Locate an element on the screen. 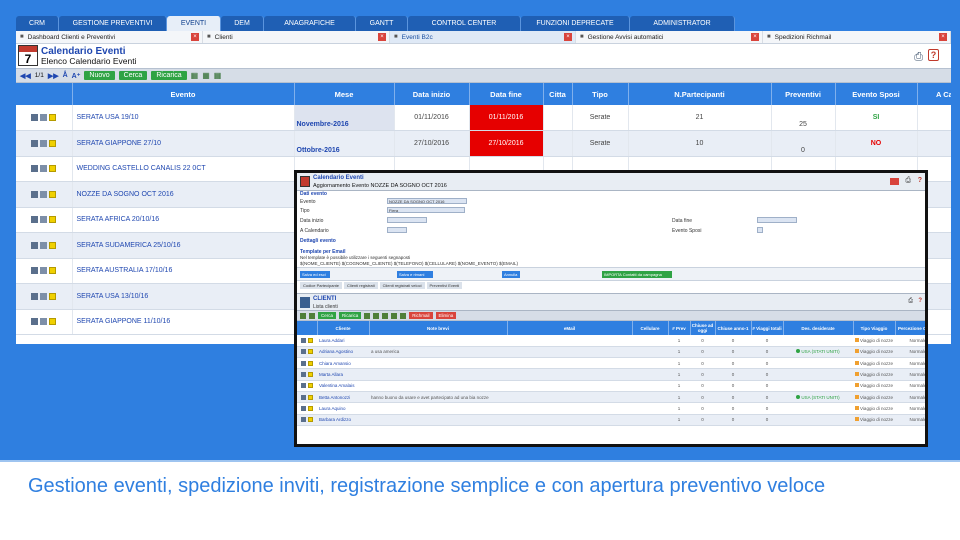 This screenshot has height=540, width=960. clients-reload-button: Ricarica is located at coordinates (350, 315).